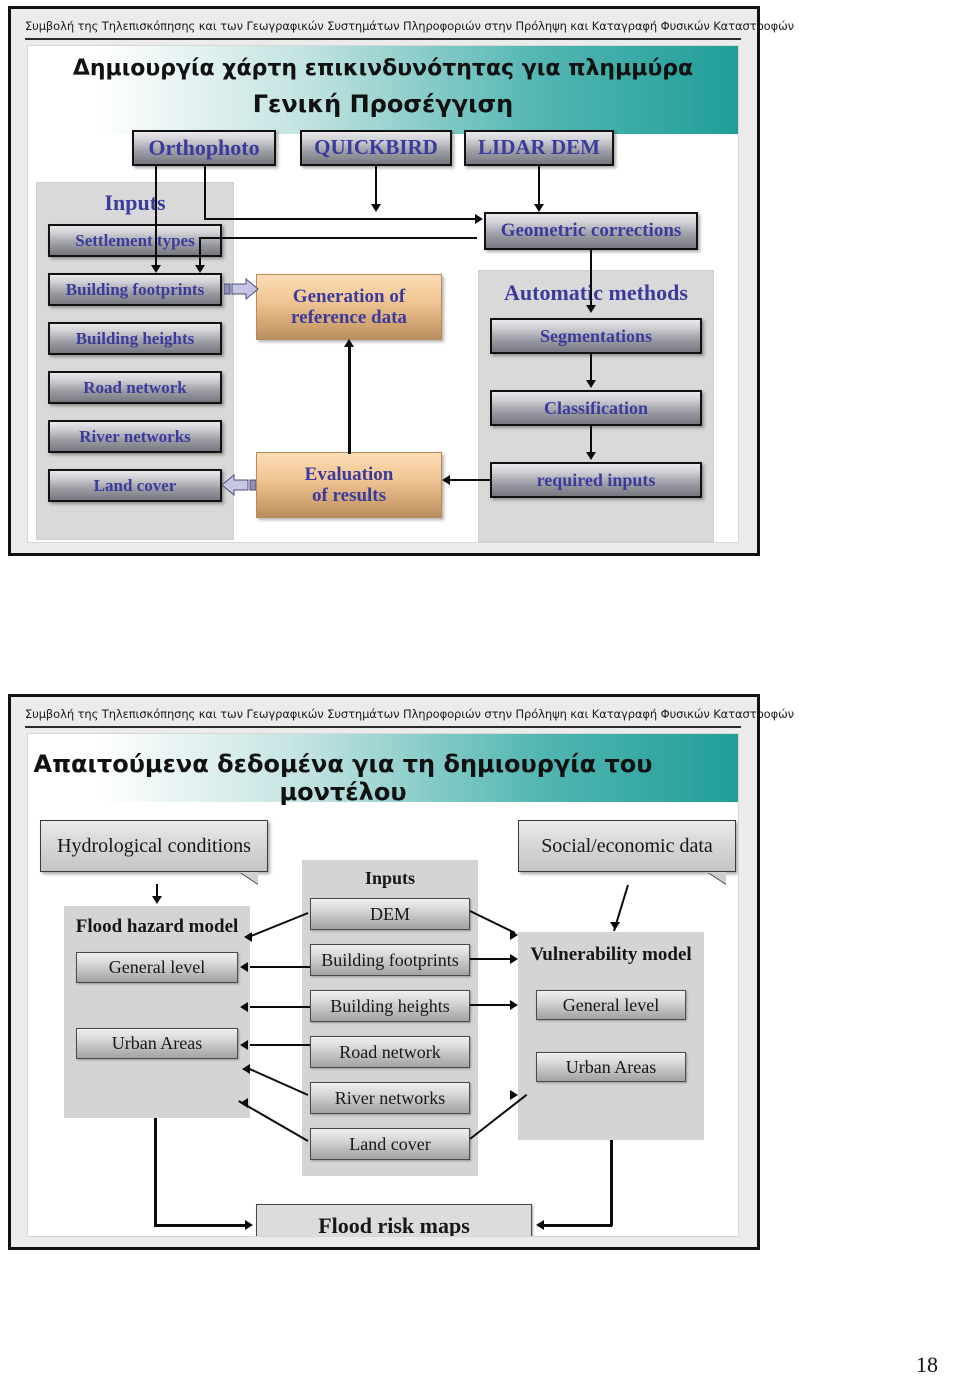 The width and height of the screenshot is (960, 1394). I want to click on automatic-method-segmentations-label: Segmentations, so click(596, 335).